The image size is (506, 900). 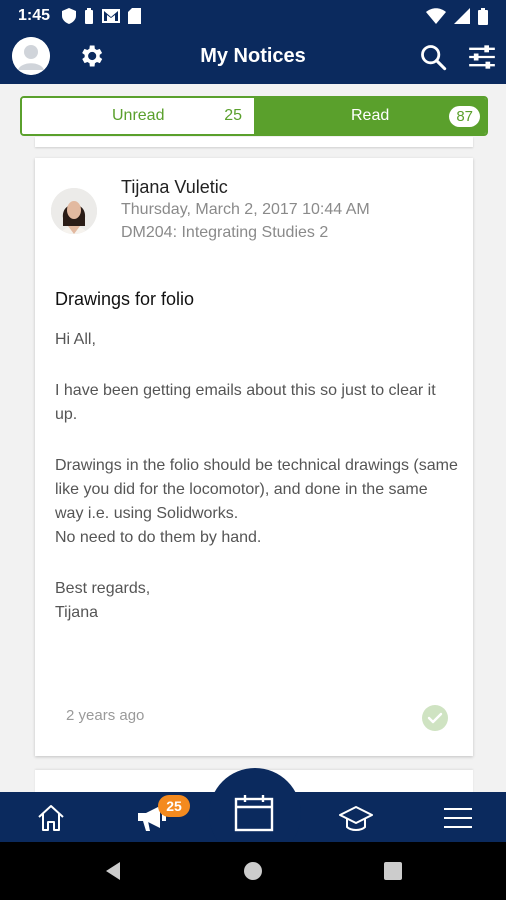 I want to click on tab-unread: Unread 25, so click(x=138, y=116).